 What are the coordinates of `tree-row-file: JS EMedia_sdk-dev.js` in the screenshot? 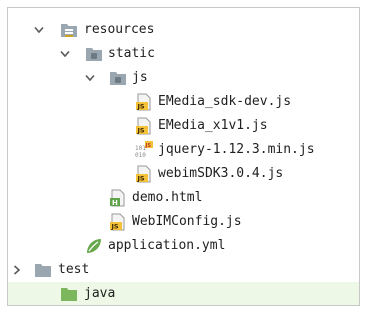 It's located at (183, 102).